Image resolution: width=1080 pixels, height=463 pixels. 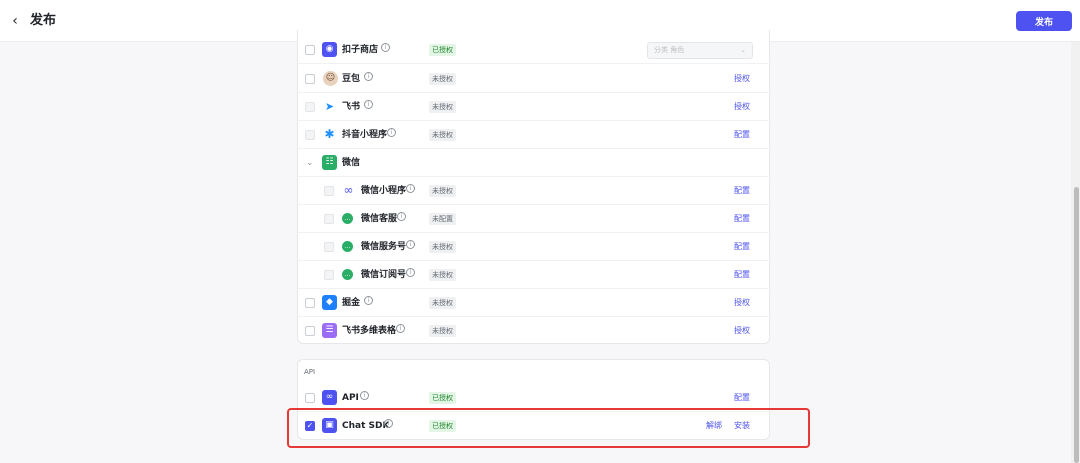 What do you see at coordinates (365, 135) in the screenshot?
I see `channel-name: 抖音小程序` at bounding box center [365, 135].